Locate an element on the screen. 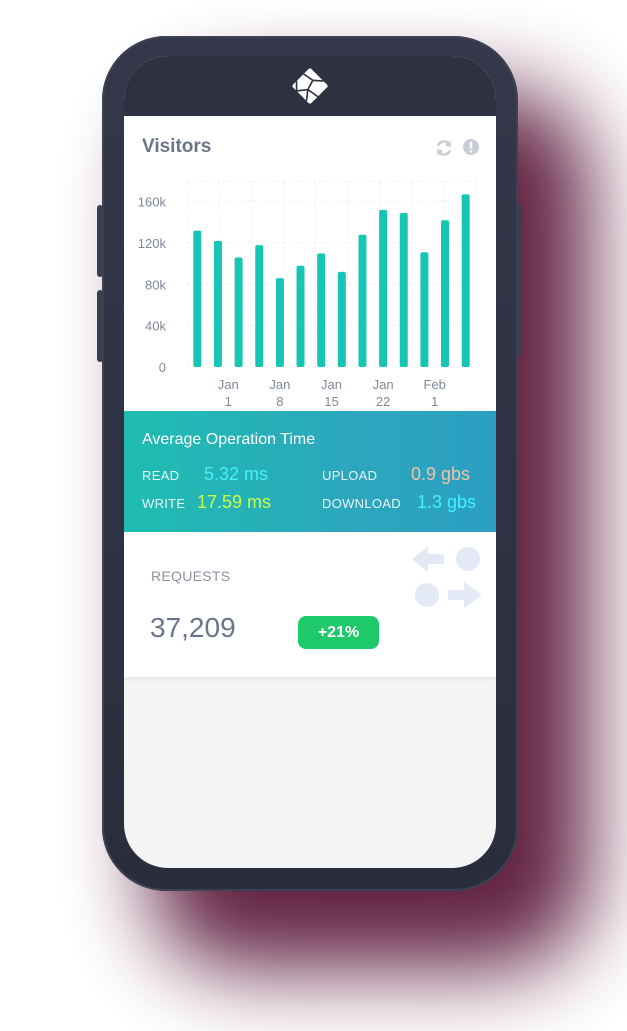  volume-up-button is located at coordinates (100, 241).